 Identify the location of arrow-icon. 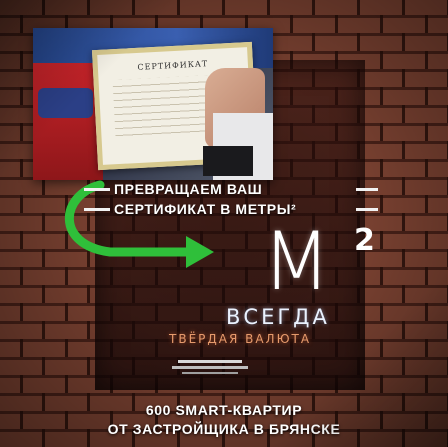
(139, 224).